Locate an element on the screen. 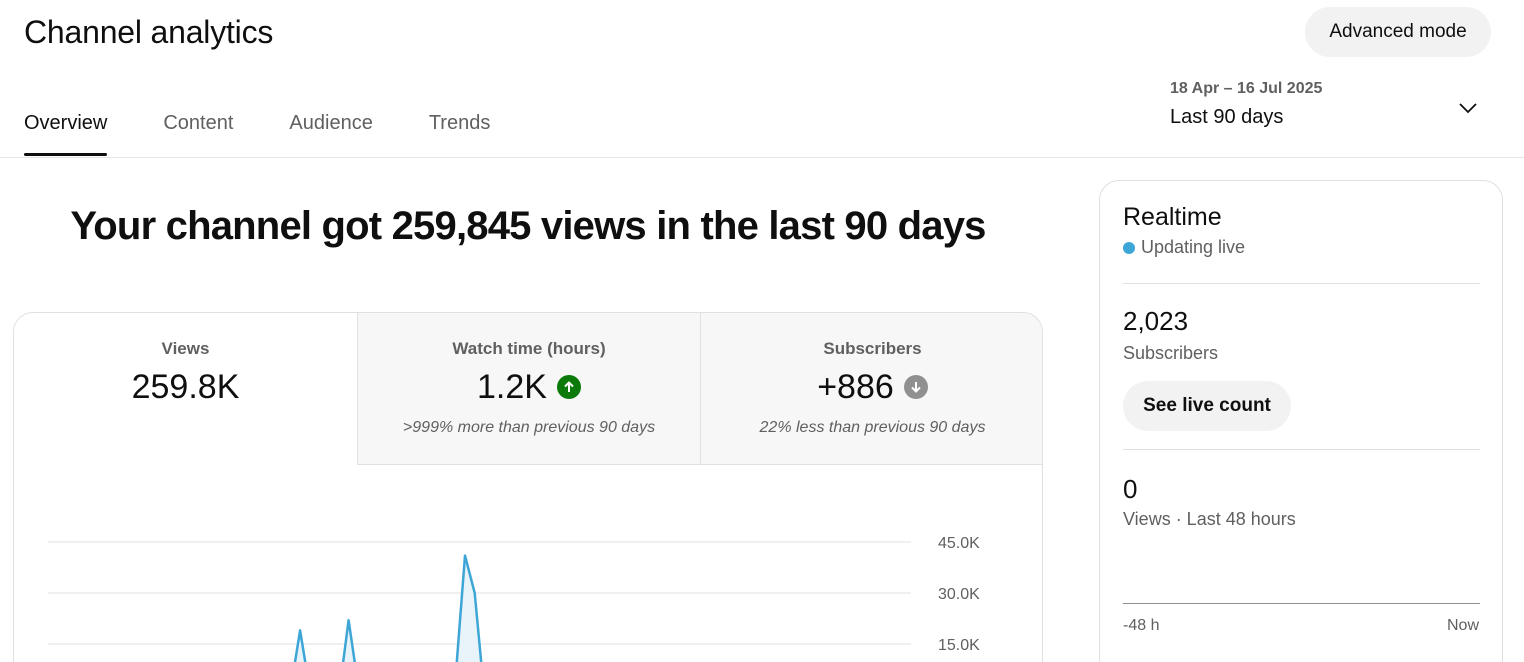 Image resolution: width=1524 pixels, height=662 pixels. realtime-title: Realtime is located at coordinates (1172, 217).